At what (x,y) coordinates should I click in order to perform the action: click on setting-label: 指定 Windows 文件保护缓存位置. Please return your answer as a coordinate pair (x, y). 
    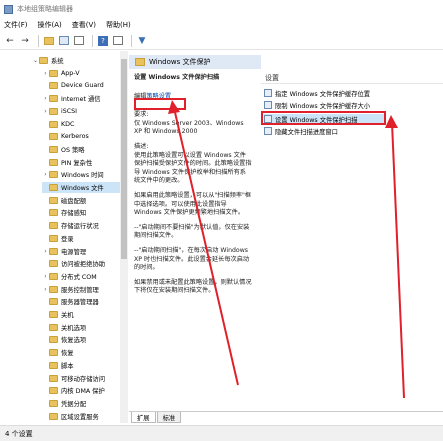
    Looking at the image, I should click on (323, 94).